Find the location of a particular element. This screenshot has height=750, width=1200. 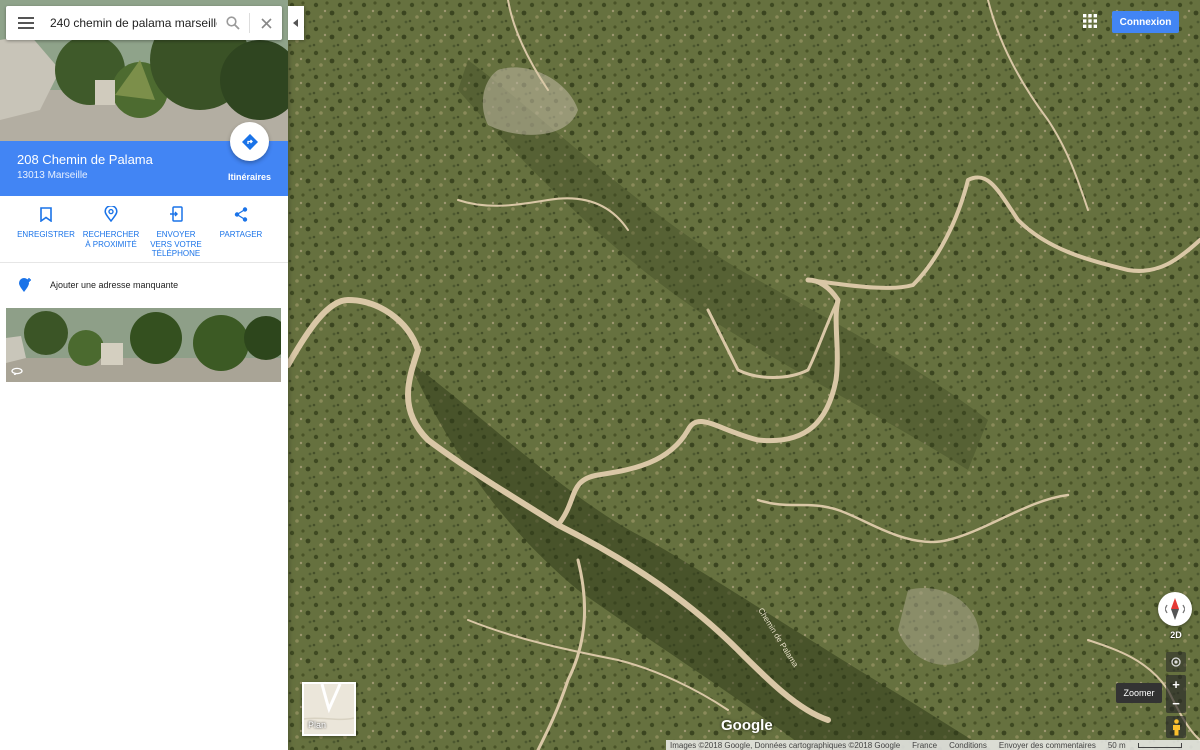

google-apps-button is located at coordinates (1090, 23).